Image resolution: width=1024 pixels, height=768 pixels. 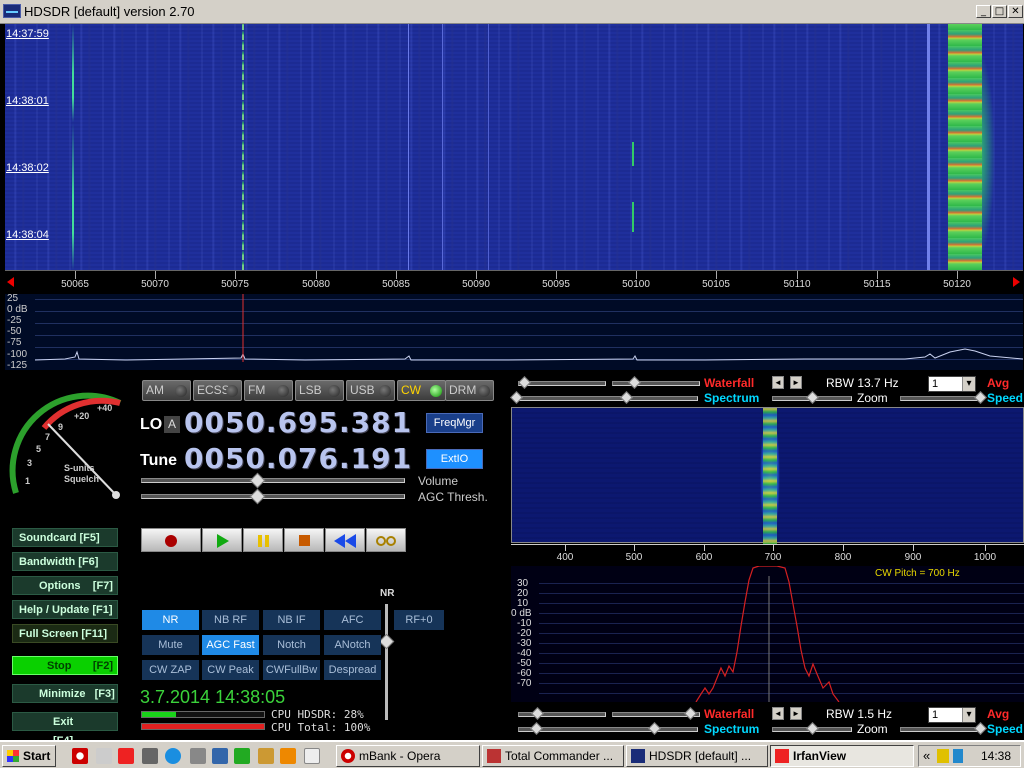 What do you see at coordinates (952, 715) in the screenshot?
I see `avg-select-bottom: 1` at bounding box center [952, 715].